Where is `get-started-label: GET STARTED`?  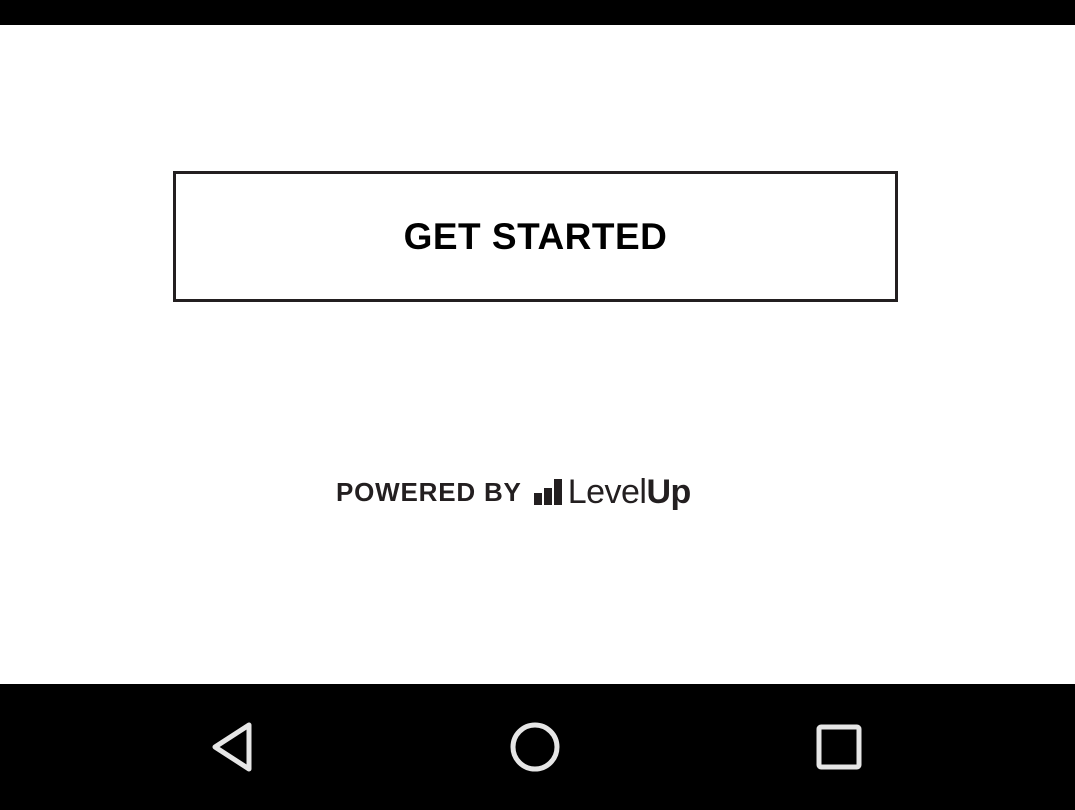
get-started-label: GET STARTED is located at coordinates (535, 236).